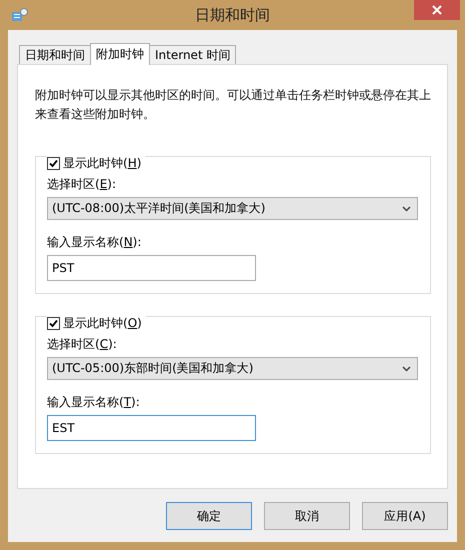 The width and height of the screenshot is (465, 550). I want to click on tab: Internet 时间, so click(192, 54).